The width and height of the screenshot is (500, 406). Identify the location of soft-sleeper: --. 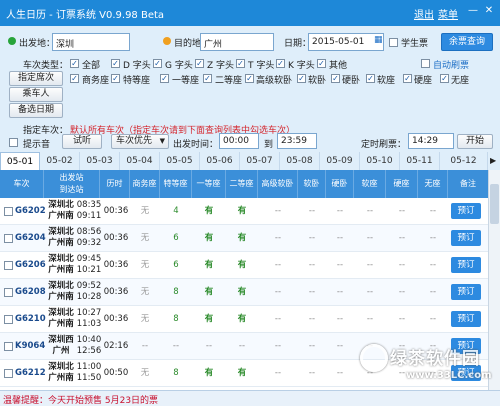
(312, 319).